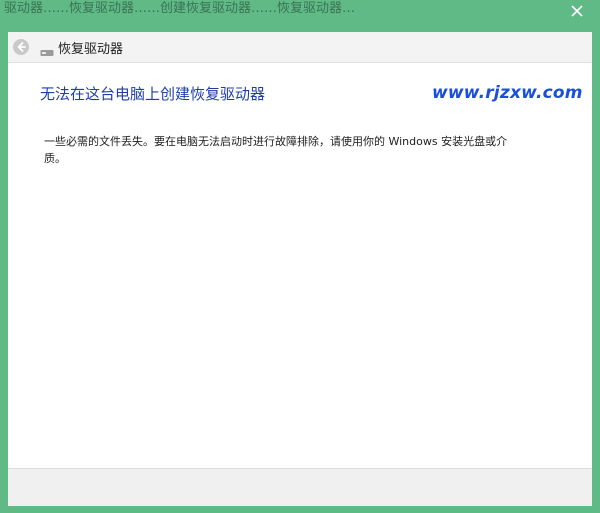 Image resolution: width=600 pixels, height=513 pixels. I want to click on navigation-bar: 恢复驱动器, so click(300, 47).